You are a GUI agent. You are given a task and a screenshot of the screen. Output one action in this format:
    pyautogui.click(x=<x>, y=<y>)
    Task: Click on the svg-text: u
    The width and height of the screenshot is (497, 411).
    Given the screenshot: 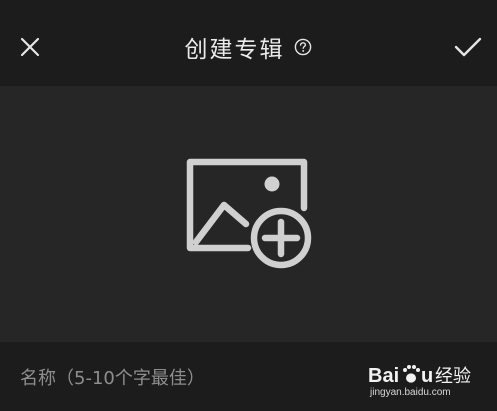 What is the action you would take?
    pyautogui.click(x=427, y=376)
    